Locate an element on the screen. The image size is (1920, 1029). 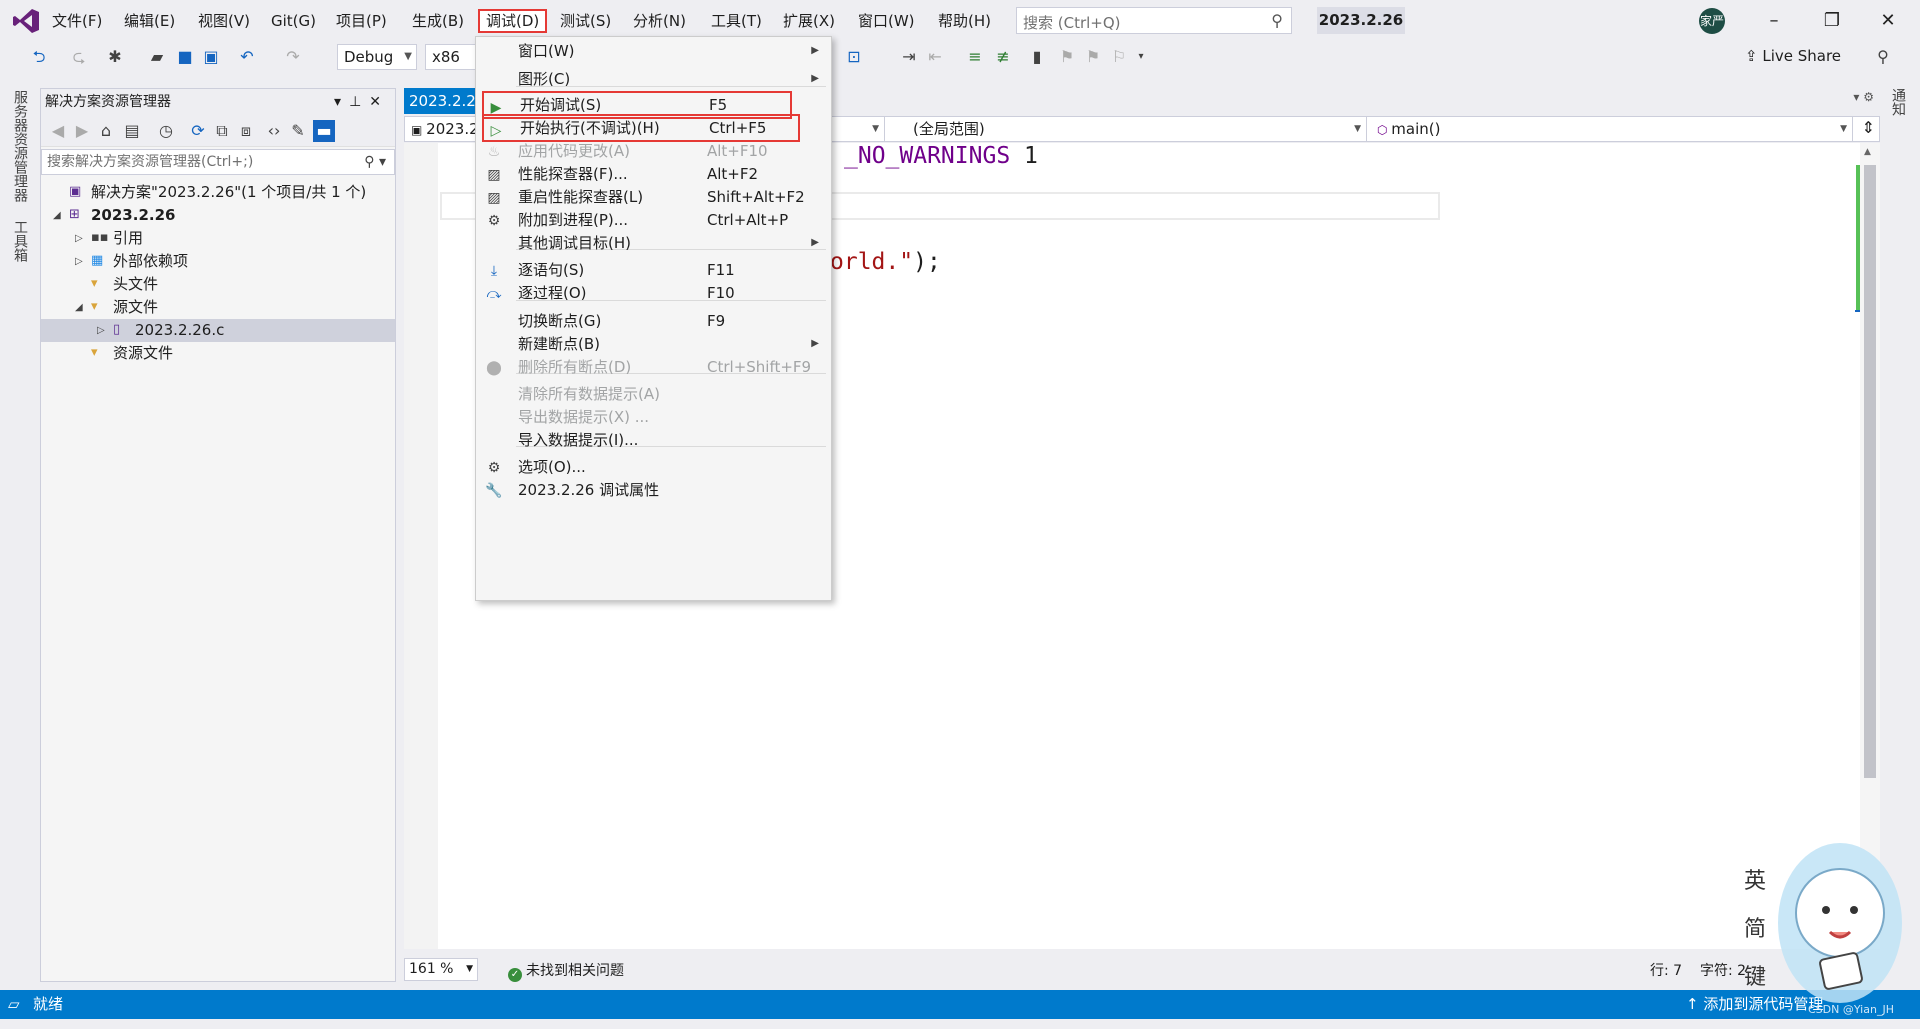
menu-item-8: 分析(N) is located at coordinates (659, 21).